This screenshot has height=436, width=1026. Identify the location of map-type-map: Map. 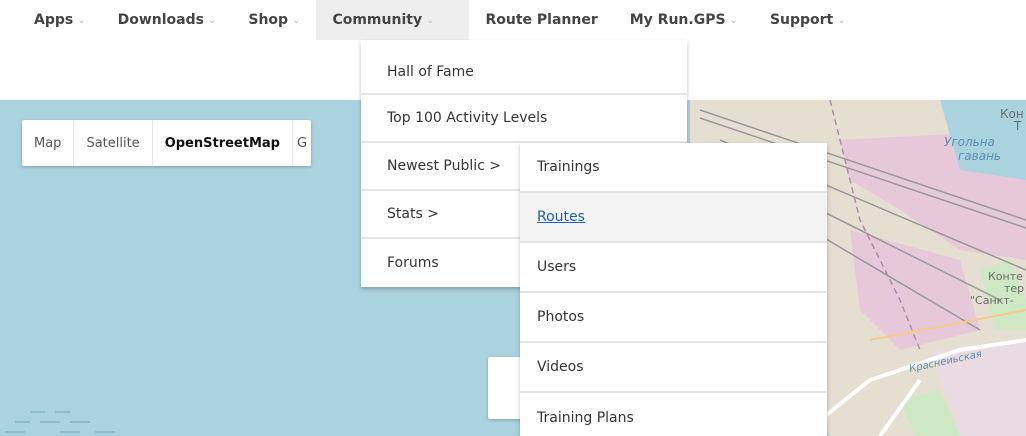
(48, 143).